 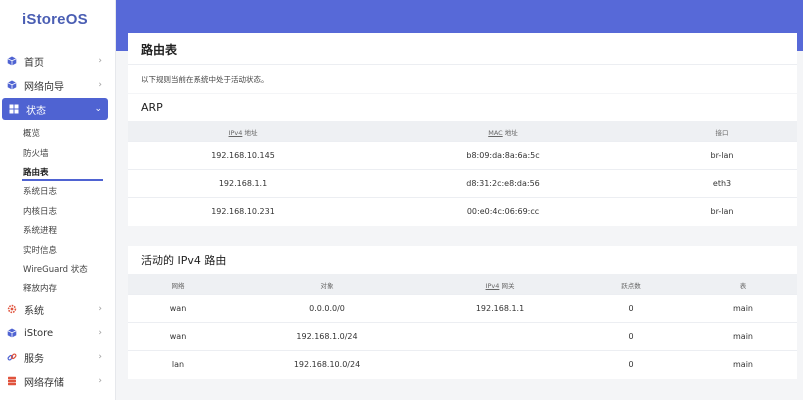 I want to click on arp-mac: b8:09:da:8a:6a:5c, so click(x=503, y=155).